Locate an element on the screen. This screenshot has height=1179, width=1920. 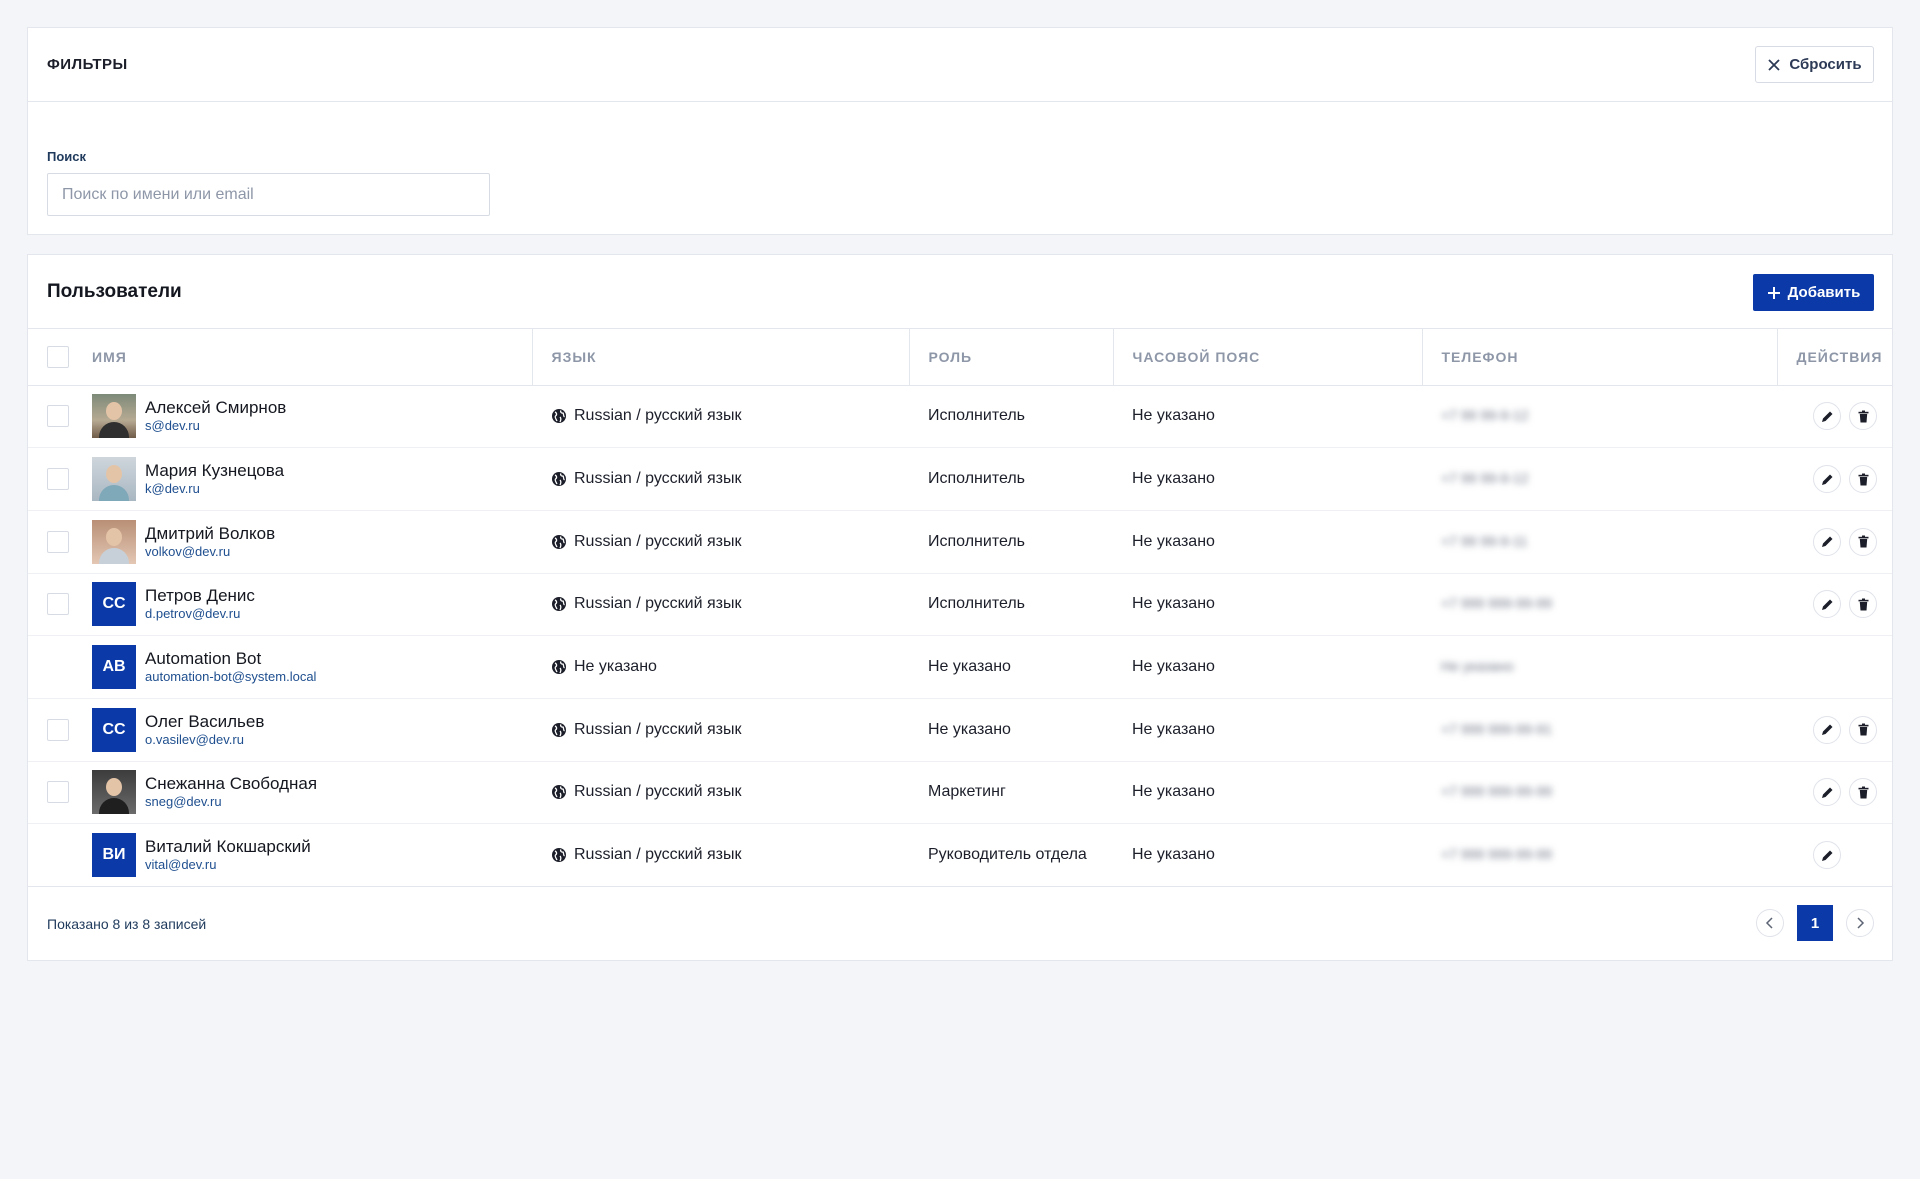
search-input is located at coordinates (268, 194).